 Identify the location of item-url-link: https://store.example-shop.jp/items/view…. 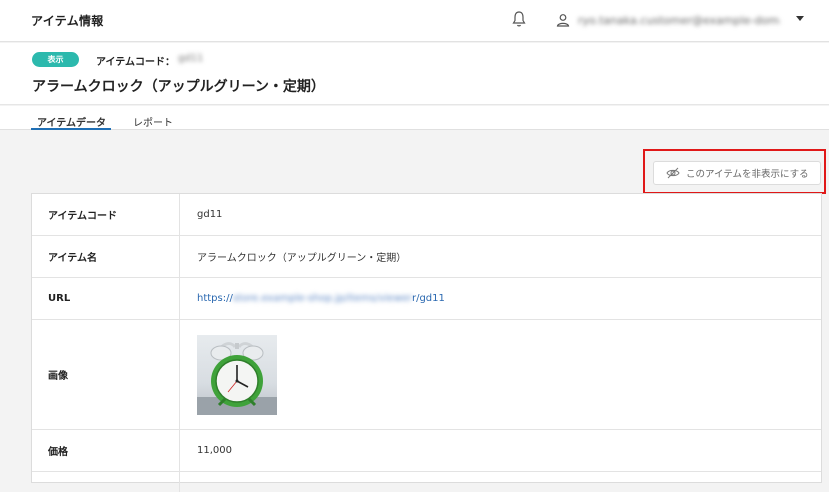
(321, 298).